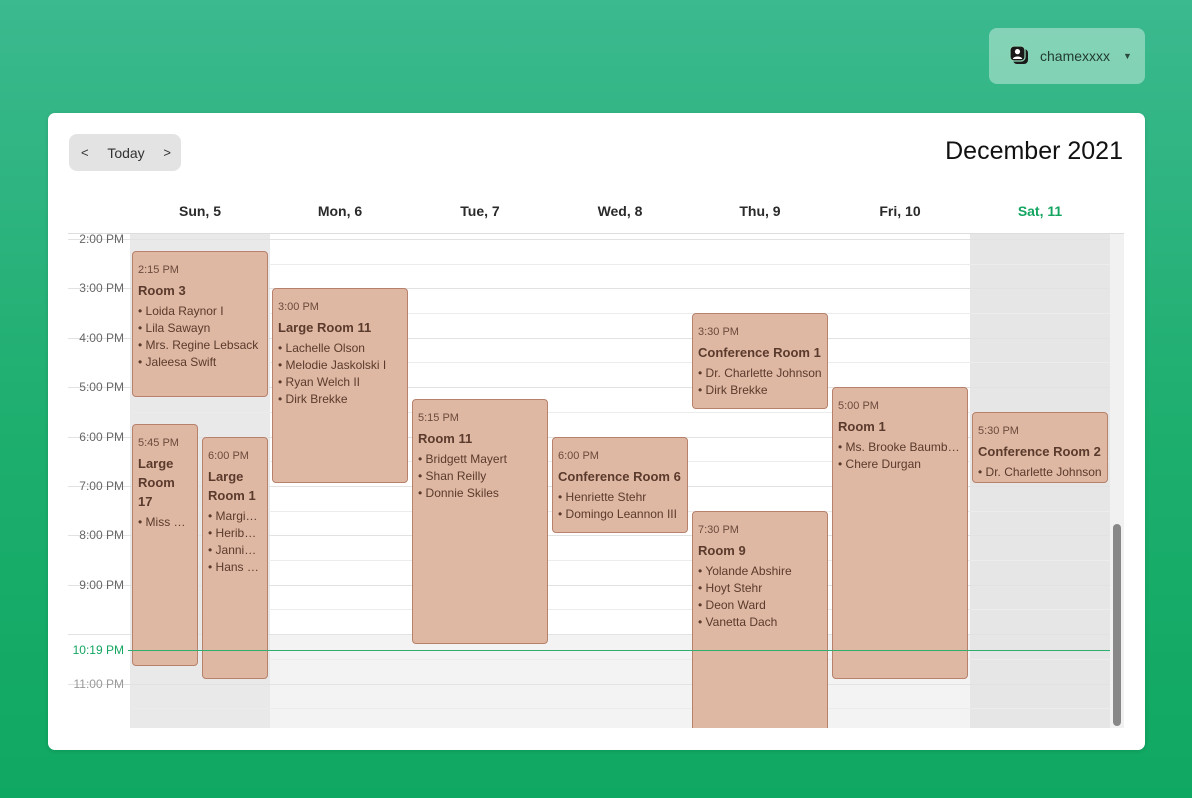 The height and width of the screenshot is (798, 1192). What do you see at coordinates (101, 584) in the screenshot?
I see `hour-label: 9:00 PM` at bounding box center [101, 584].